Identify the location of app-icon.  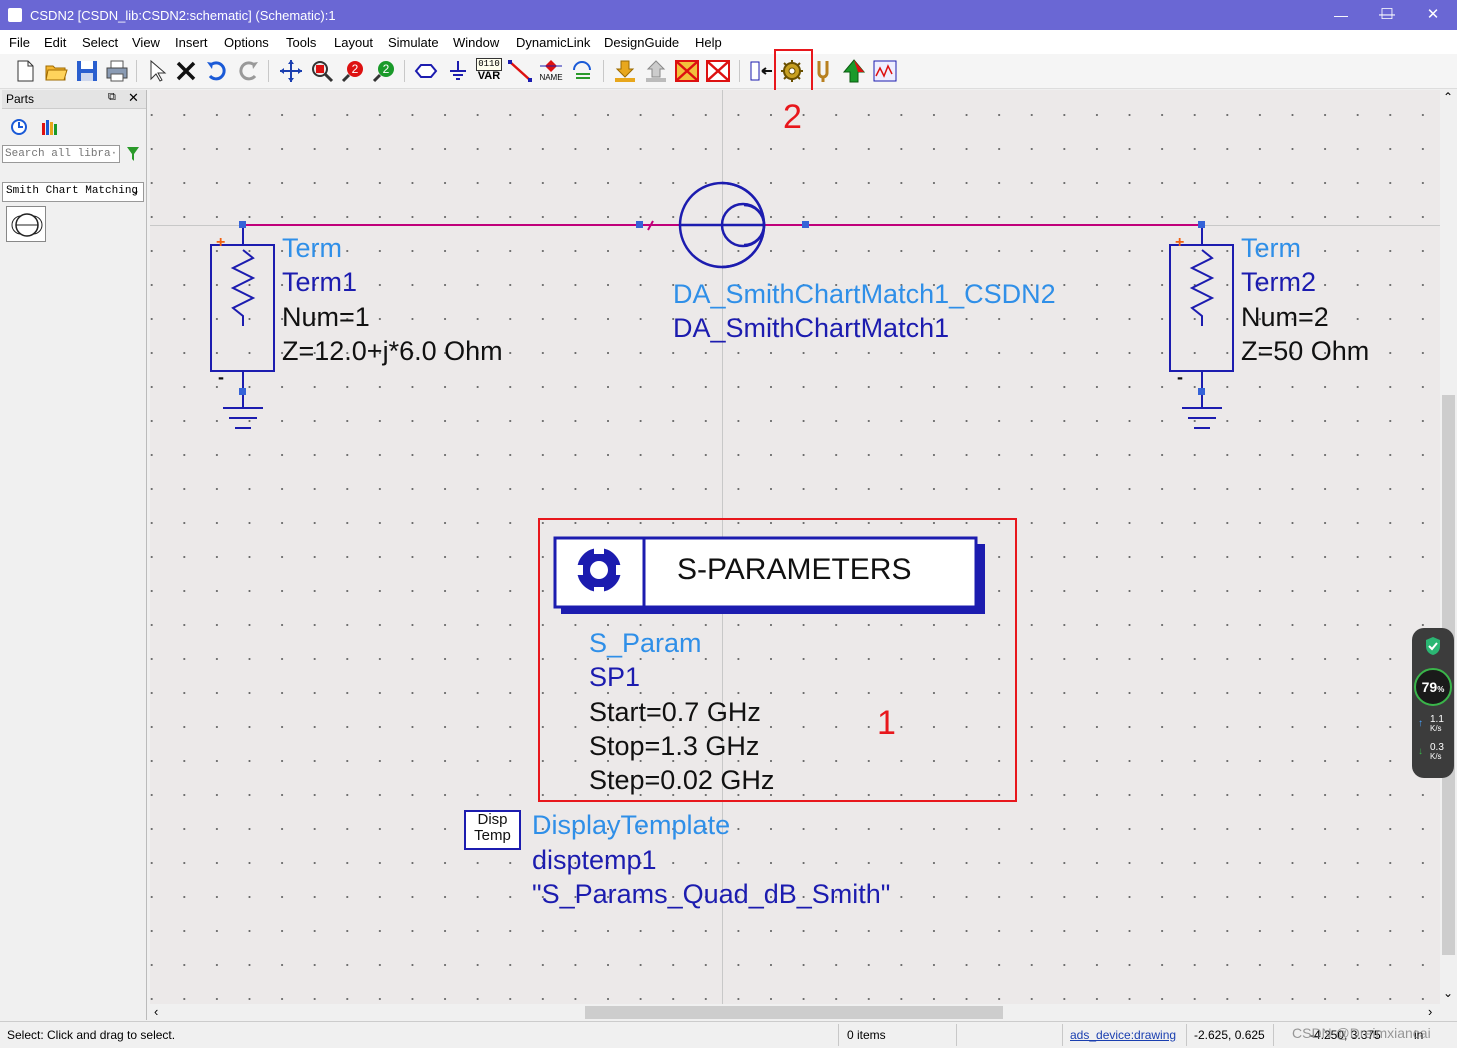
(15, 15).